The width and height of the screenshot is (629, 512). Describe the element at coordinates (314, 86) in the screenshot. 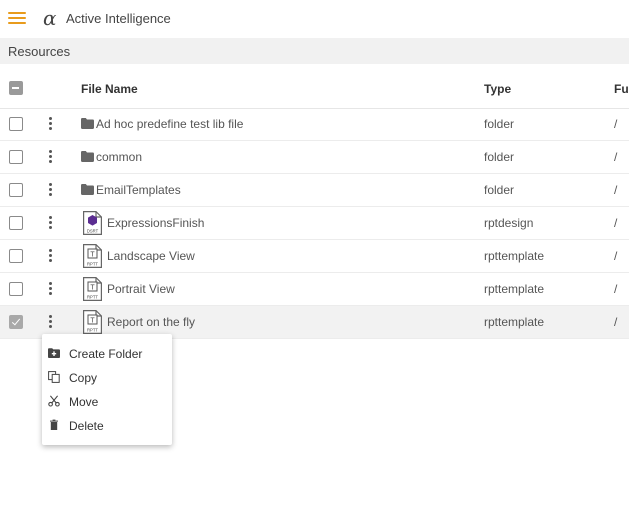

I see `table-header: File Name Type Fu` at that location.